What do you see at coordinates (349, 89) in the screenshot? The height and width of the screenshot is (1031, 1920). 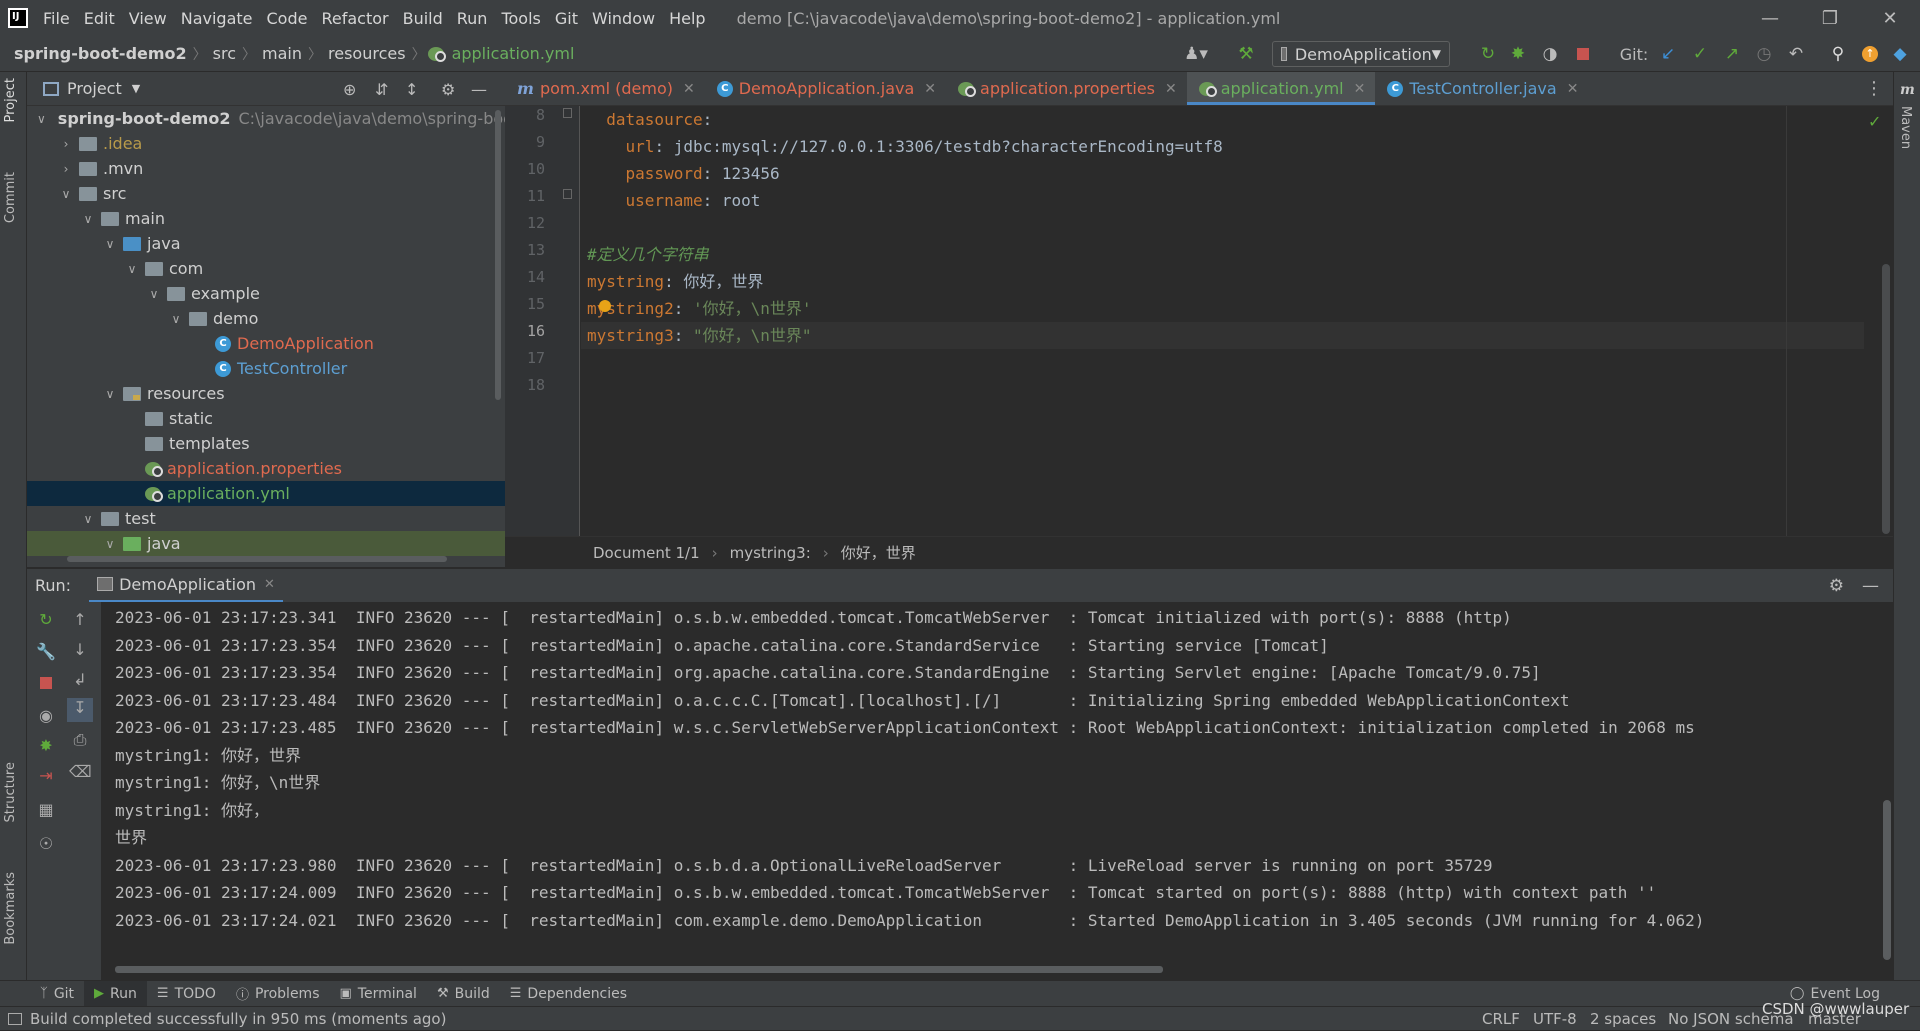 I see `locate-icon: ⊕` at bounding box center [349, 89].